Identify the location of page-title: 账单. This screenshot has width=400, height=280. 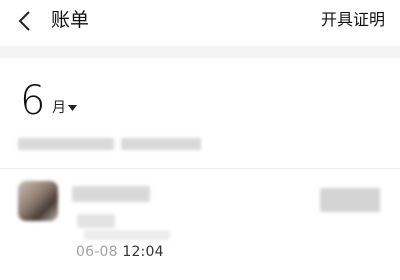
(70, 20).